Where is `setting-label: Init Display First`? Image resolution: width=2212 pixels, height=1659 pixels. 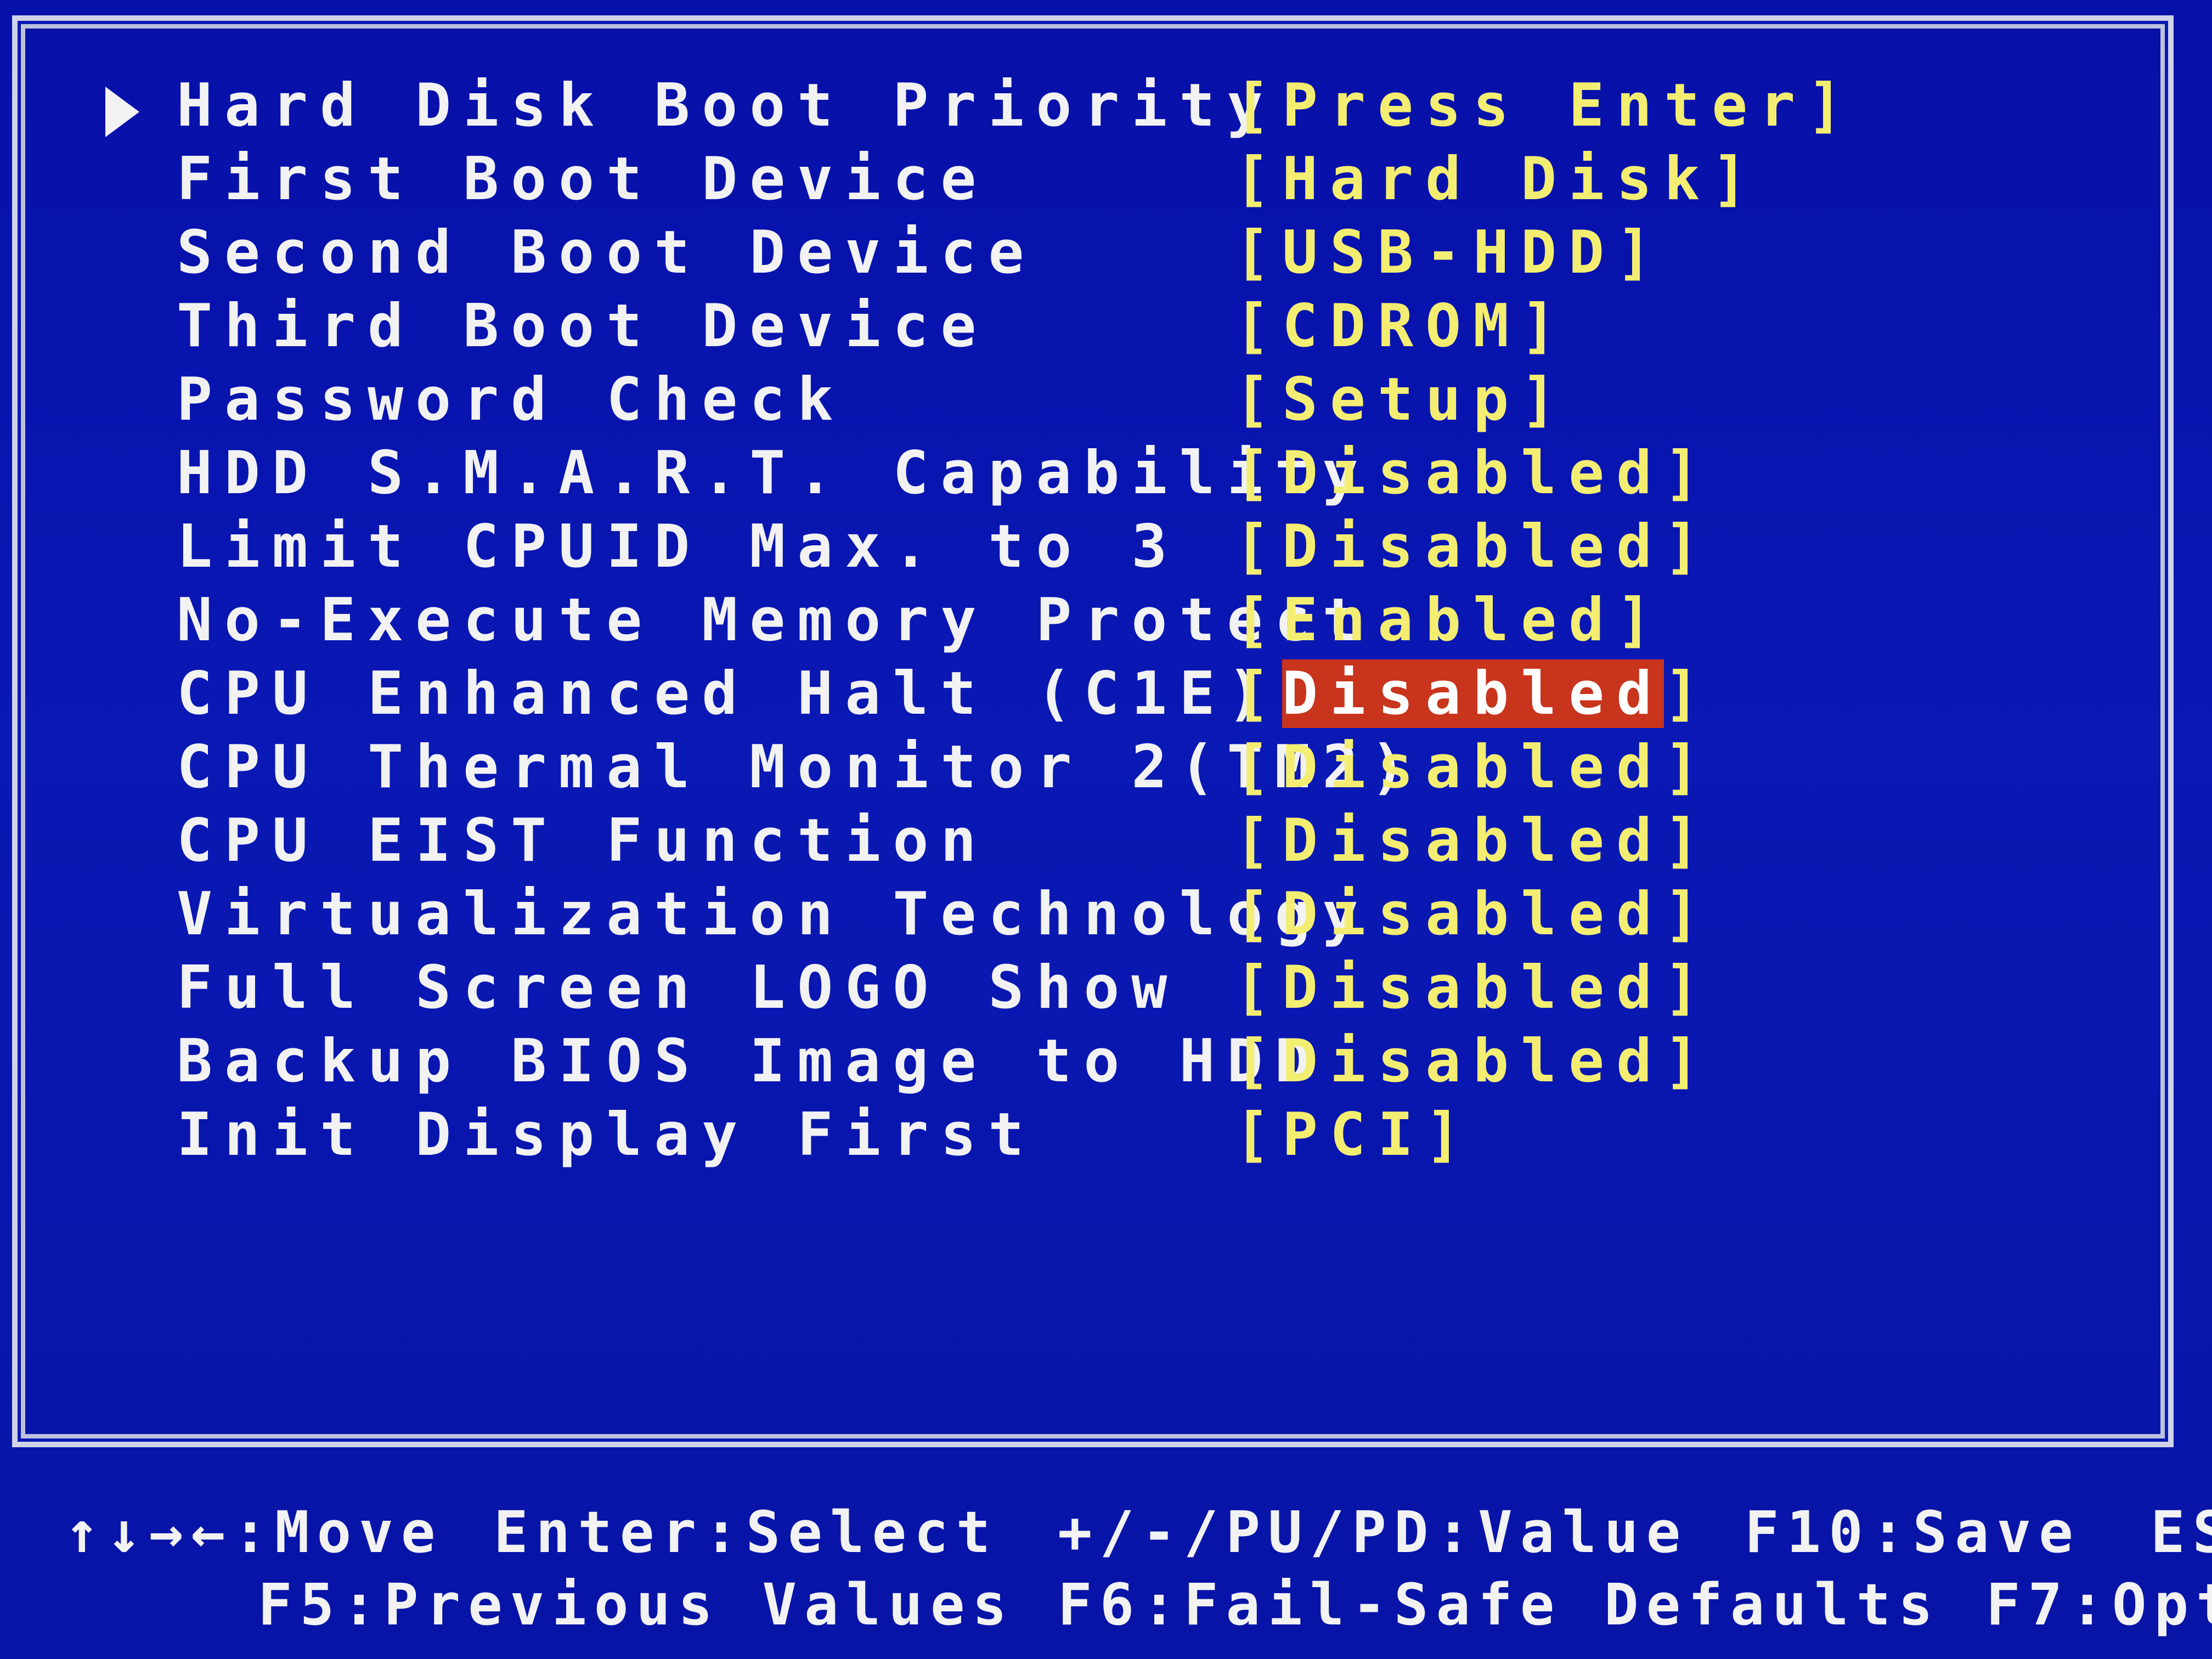 setting-label: Init Display First is located at coordinates (606, 1135).